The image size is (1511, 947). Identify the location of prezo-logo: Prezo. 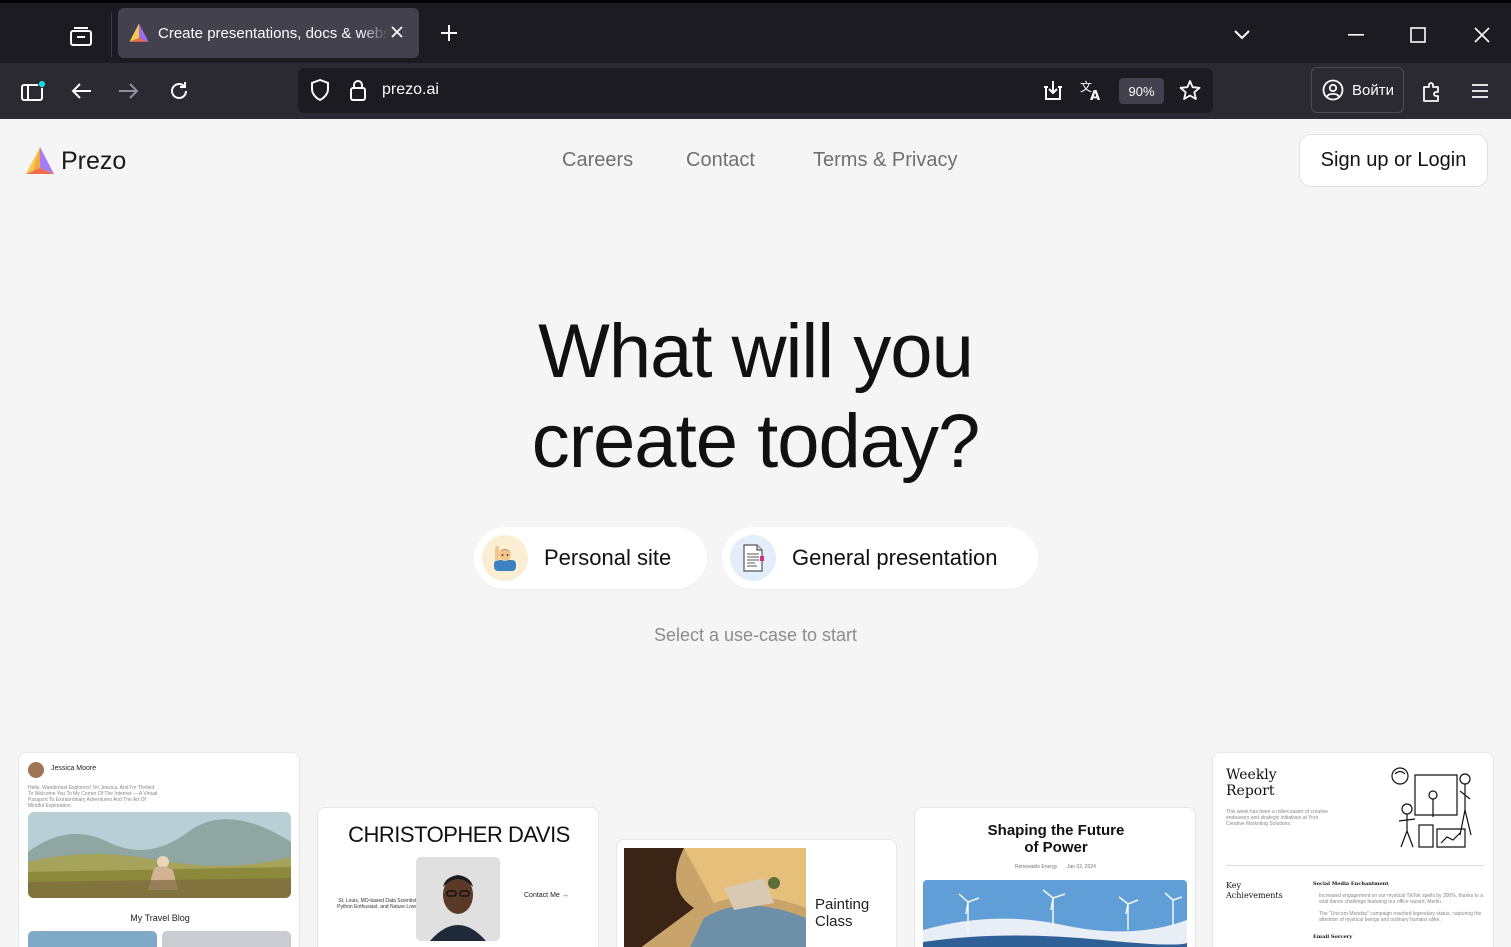
(75, 161).